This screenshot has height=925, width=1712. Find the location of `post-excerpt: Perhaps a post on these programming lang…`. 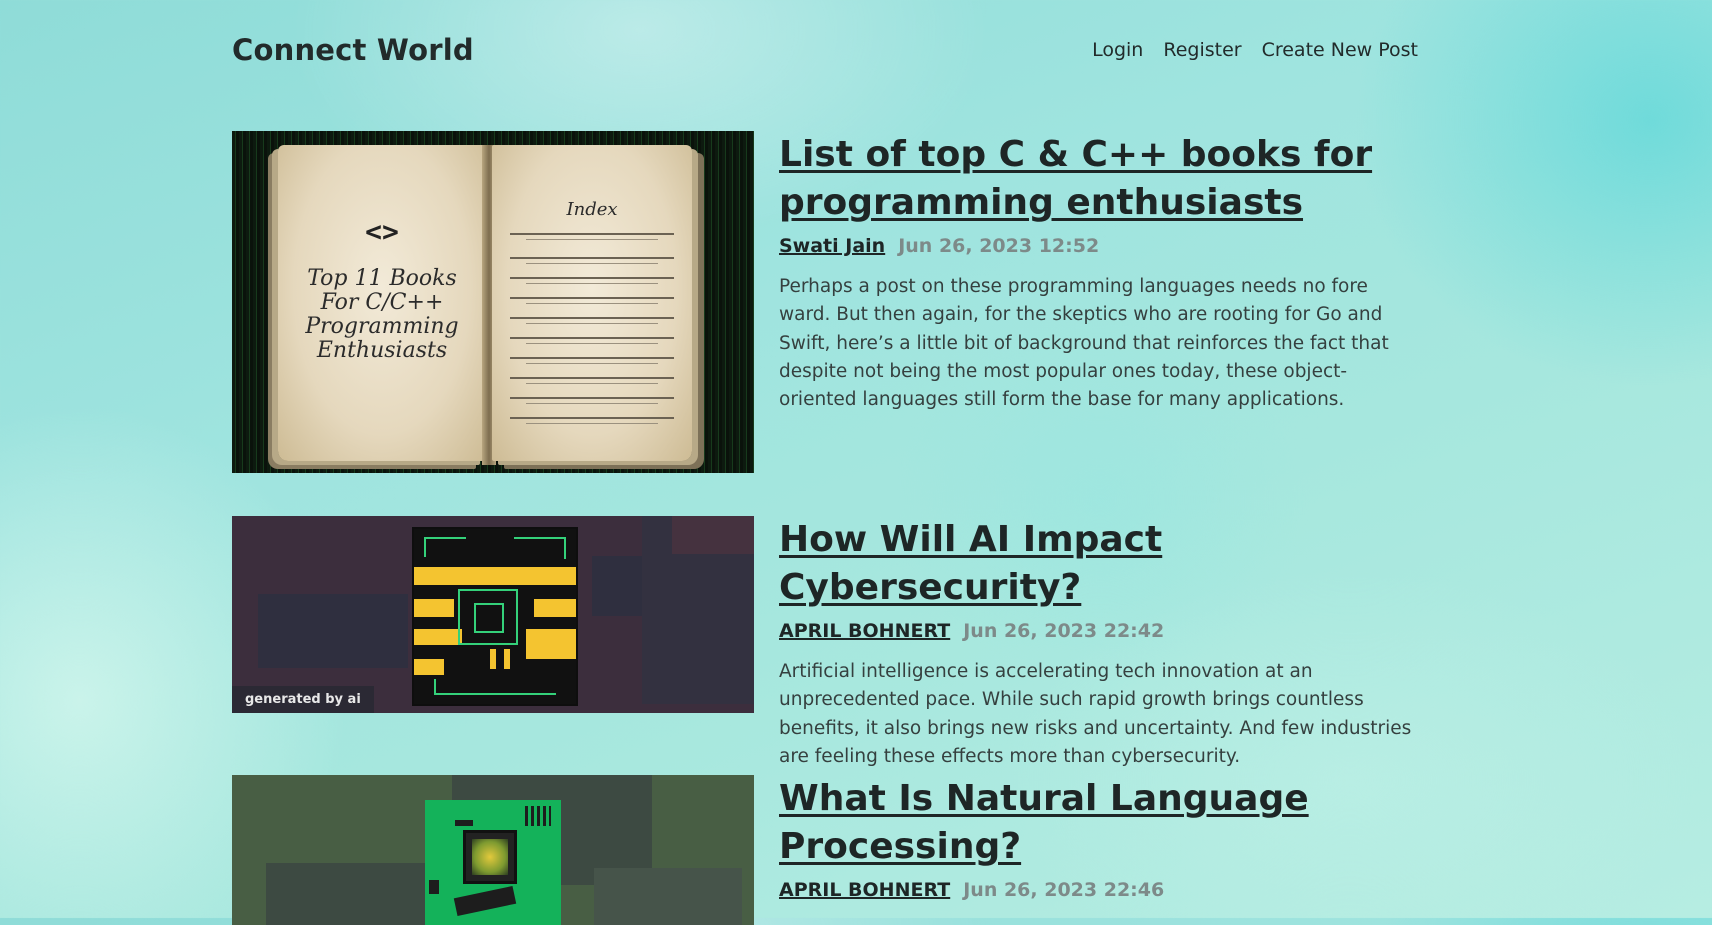

post-excerpt: Perhaps a post on these programming lang… is located at coordinates (1084, 343).